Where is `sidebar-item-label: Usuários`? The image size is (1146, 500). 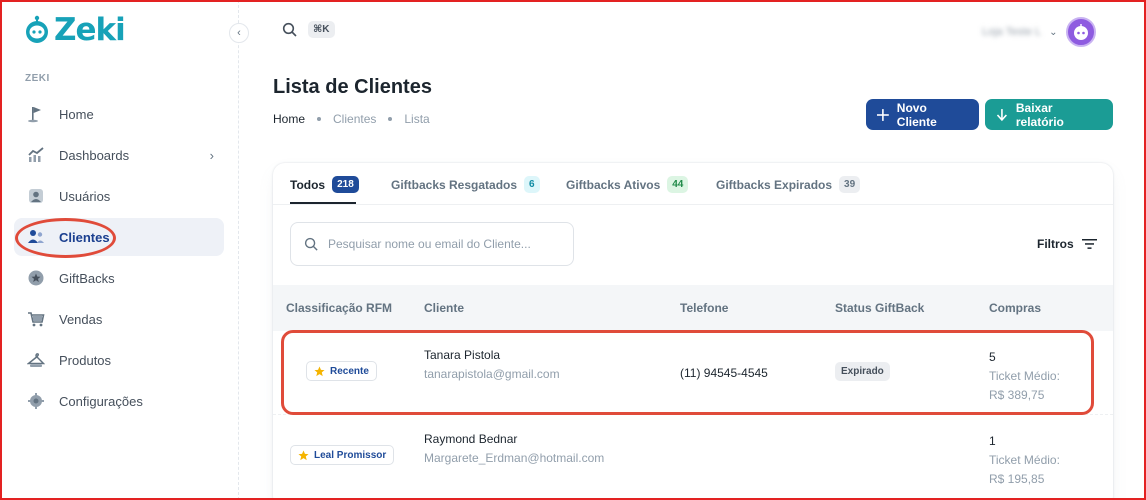 sidebar-item-label: Usuários is located at coordinates (85, 196).